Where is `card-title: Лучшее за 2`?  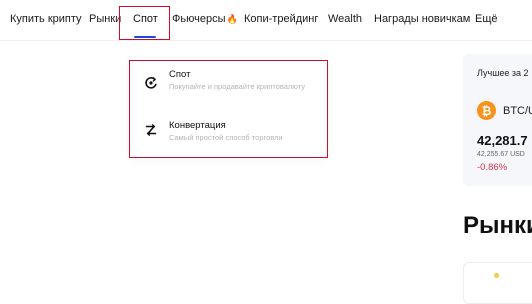
card-title: Лучшее за 2 is located at coordinates (503, 73).